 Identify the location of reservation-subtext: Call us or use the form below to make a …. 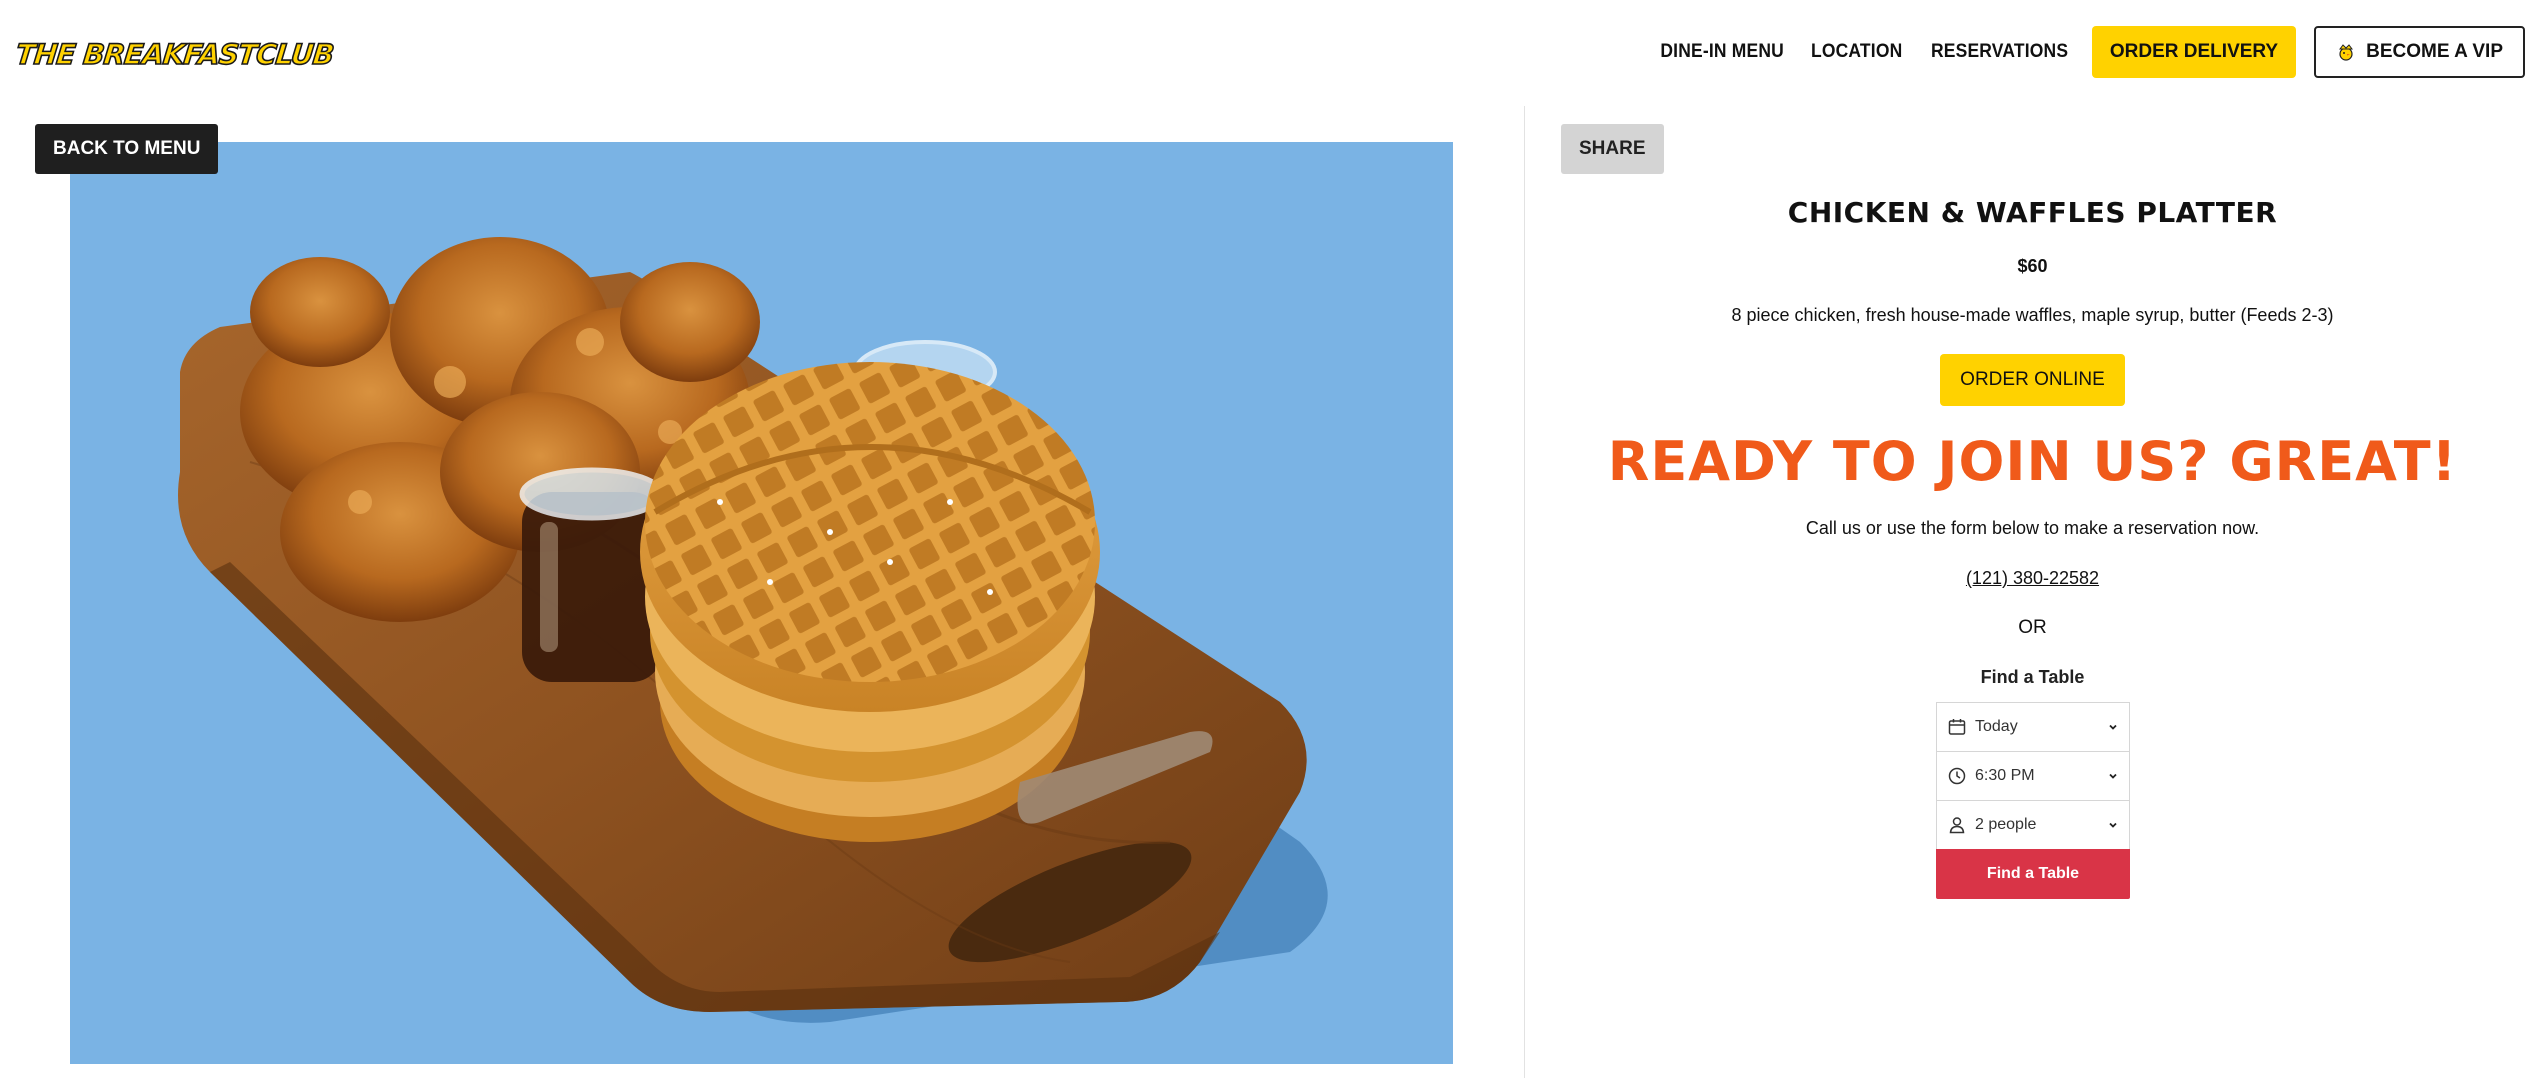
(2032, 528).